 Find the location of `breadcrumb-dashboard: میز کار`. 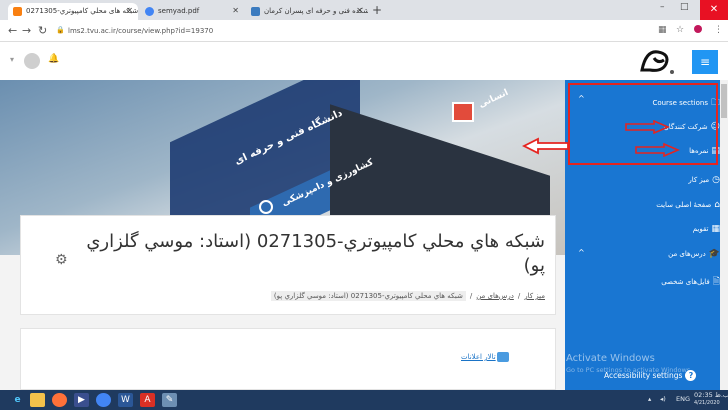

breadcrumb-dashboard: میز کار is located at coordinates (534, 296).